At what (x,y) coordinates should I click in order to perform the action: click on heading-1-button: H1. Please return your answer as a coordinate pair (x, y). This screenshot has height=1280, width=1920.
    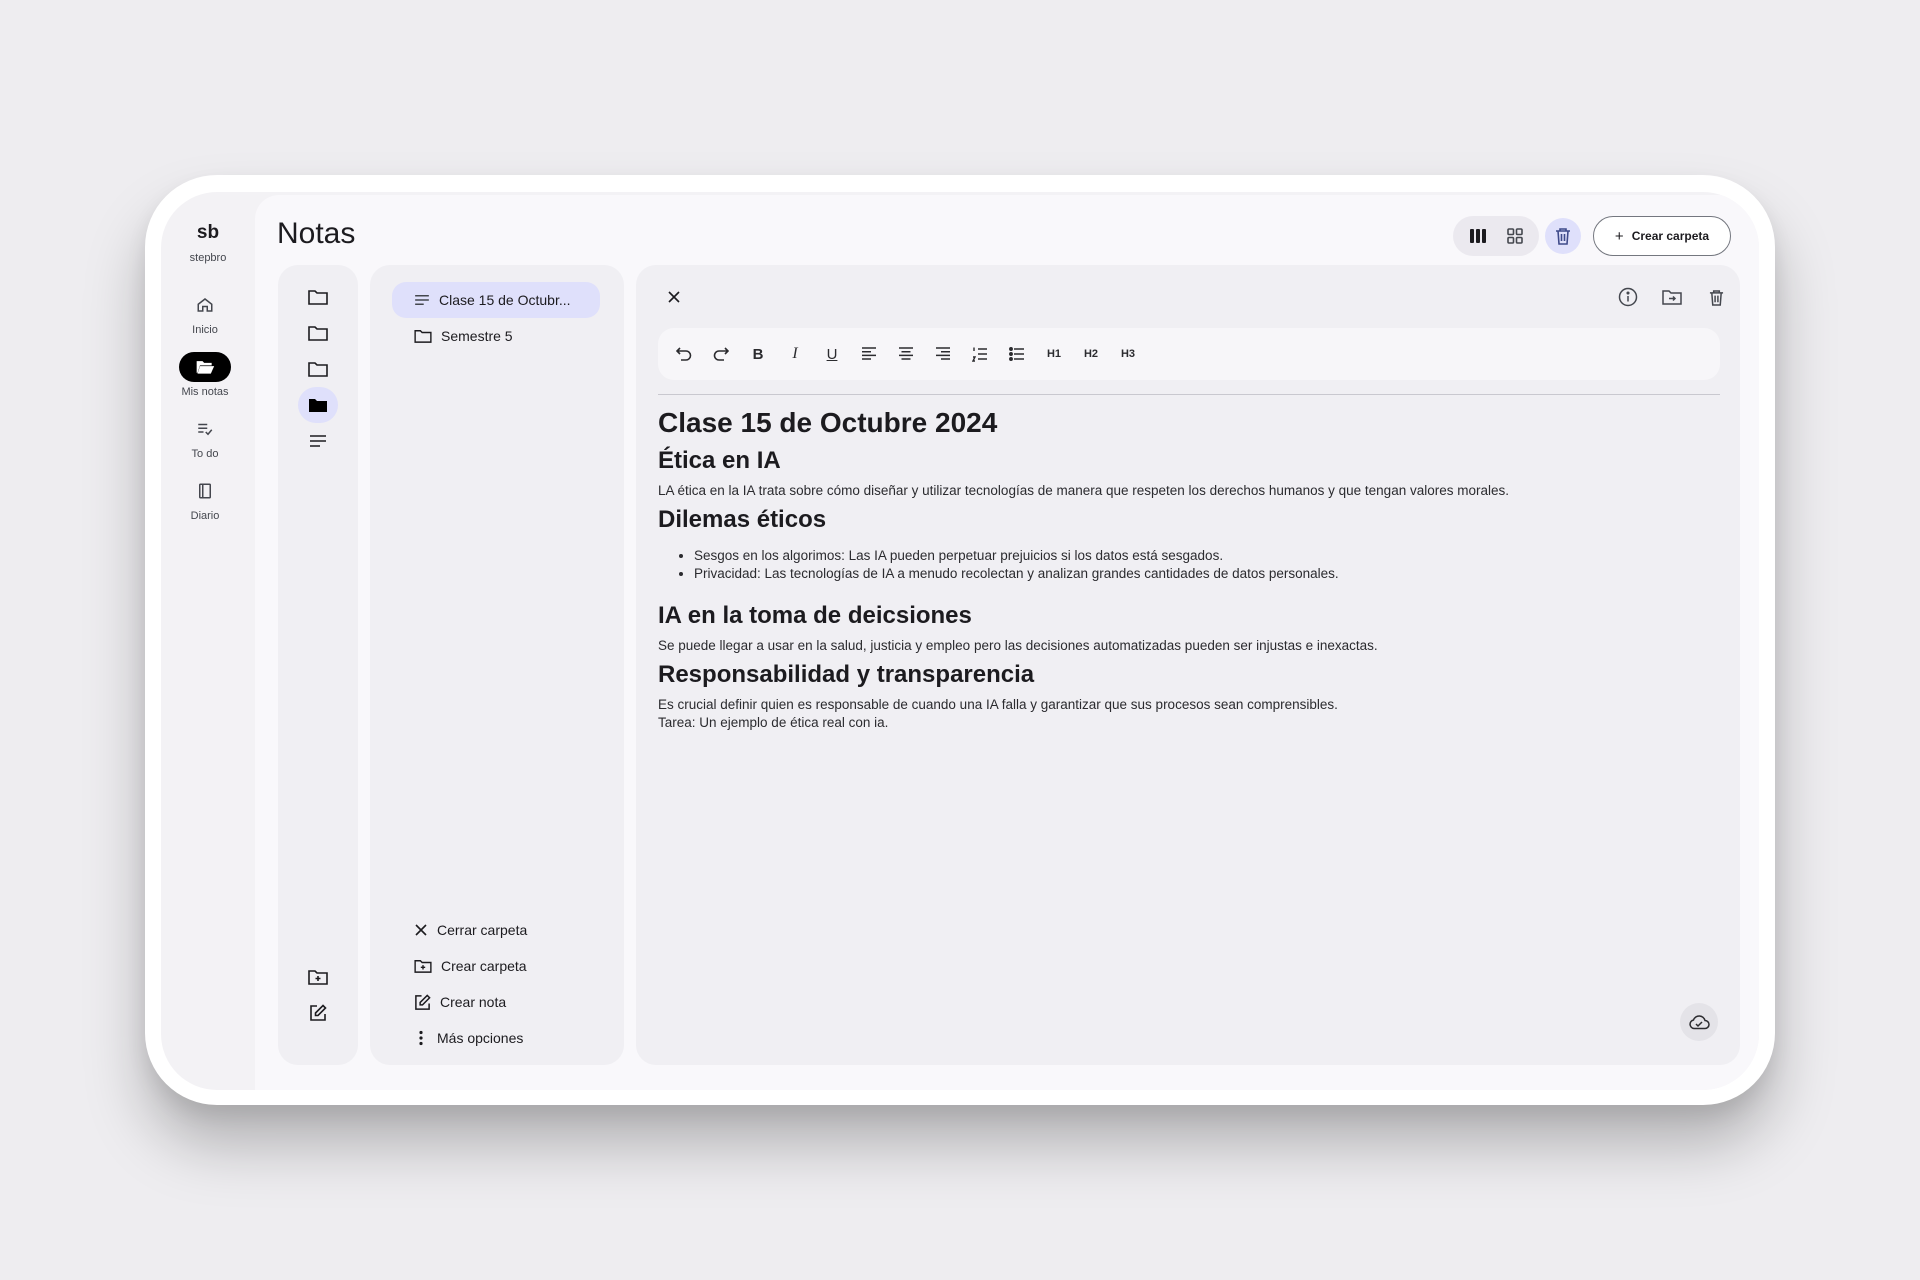
    Looking at the image, I should click on (1054, 354).